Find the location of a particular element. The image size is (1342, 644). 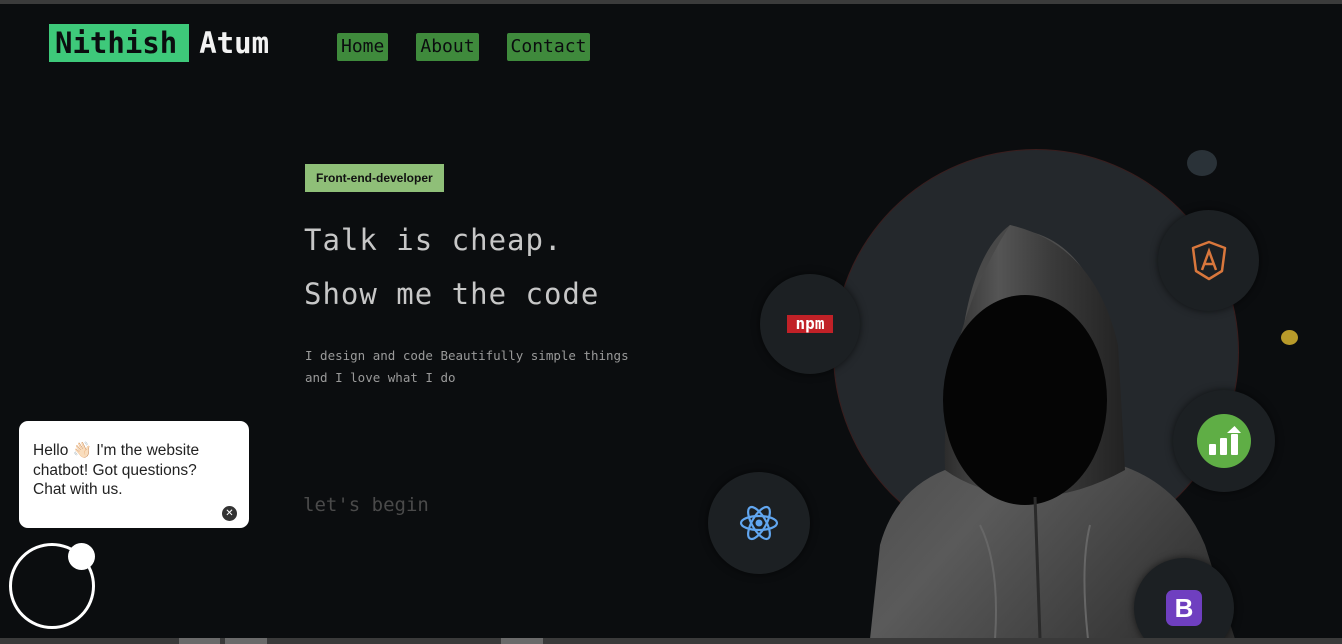

npm-badge: npm is located at coordinates (810, 324).